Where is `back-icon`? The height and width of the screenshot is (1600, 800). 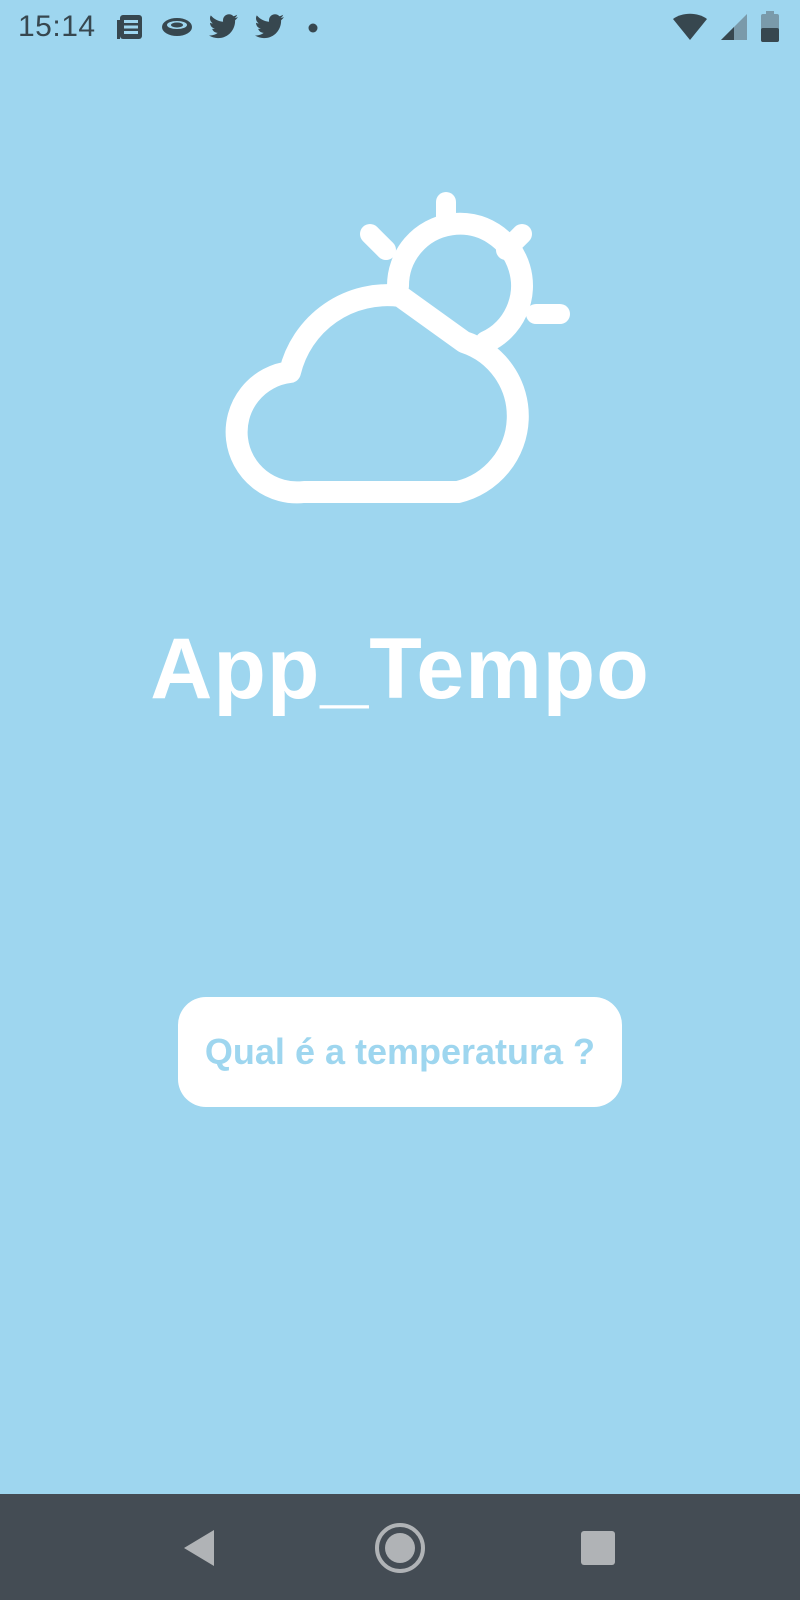 back-icon is located at coordinates (199, 1548).